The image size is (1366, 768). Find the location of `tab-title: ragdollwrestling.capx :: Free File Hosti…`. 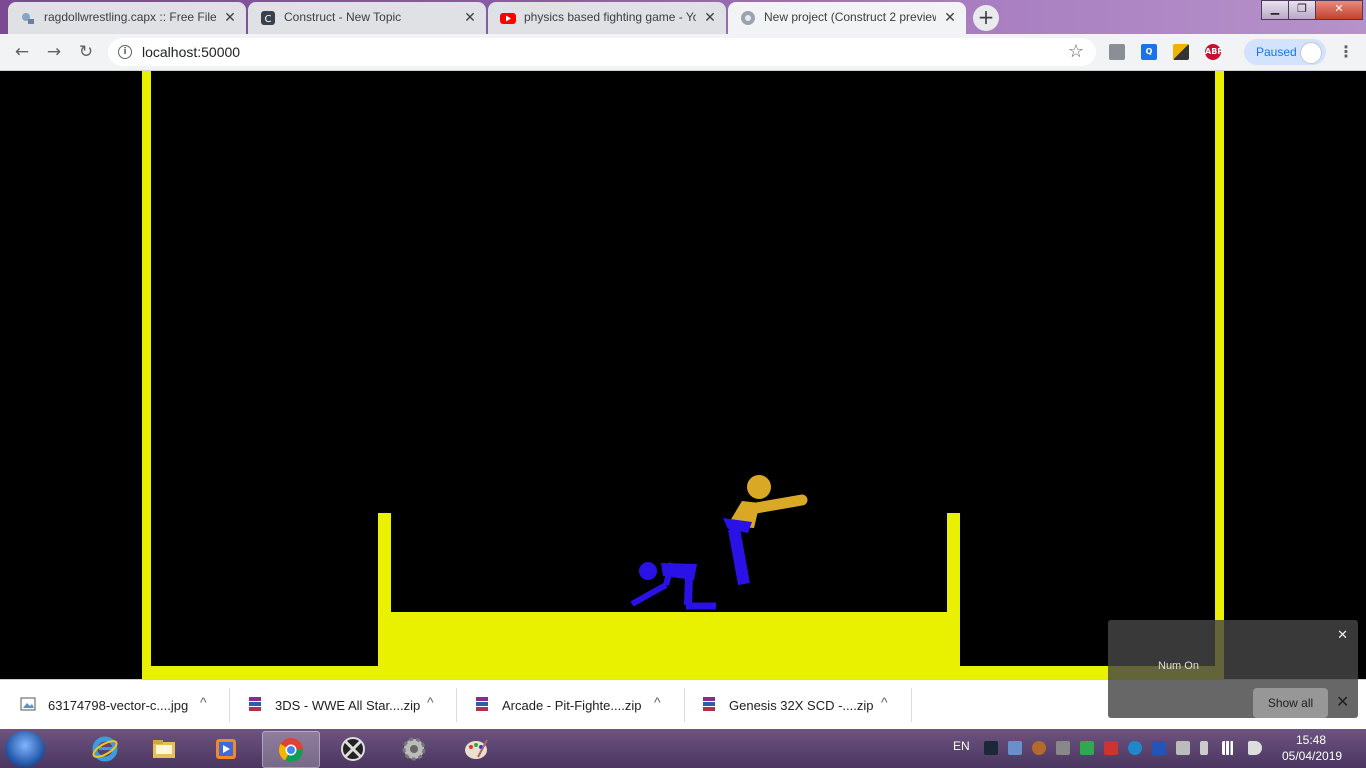

tab-title: ragdollwrestling.capx :: Free File Hosti… is located at coordinates (130, 17).